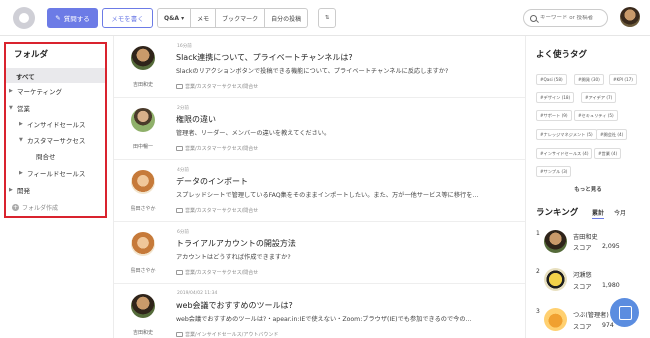 The width and height of the screenshot is (650, 338). Describe the element at coordinates (624, 312) in the screenshot. I see `chat-icon` at that location.